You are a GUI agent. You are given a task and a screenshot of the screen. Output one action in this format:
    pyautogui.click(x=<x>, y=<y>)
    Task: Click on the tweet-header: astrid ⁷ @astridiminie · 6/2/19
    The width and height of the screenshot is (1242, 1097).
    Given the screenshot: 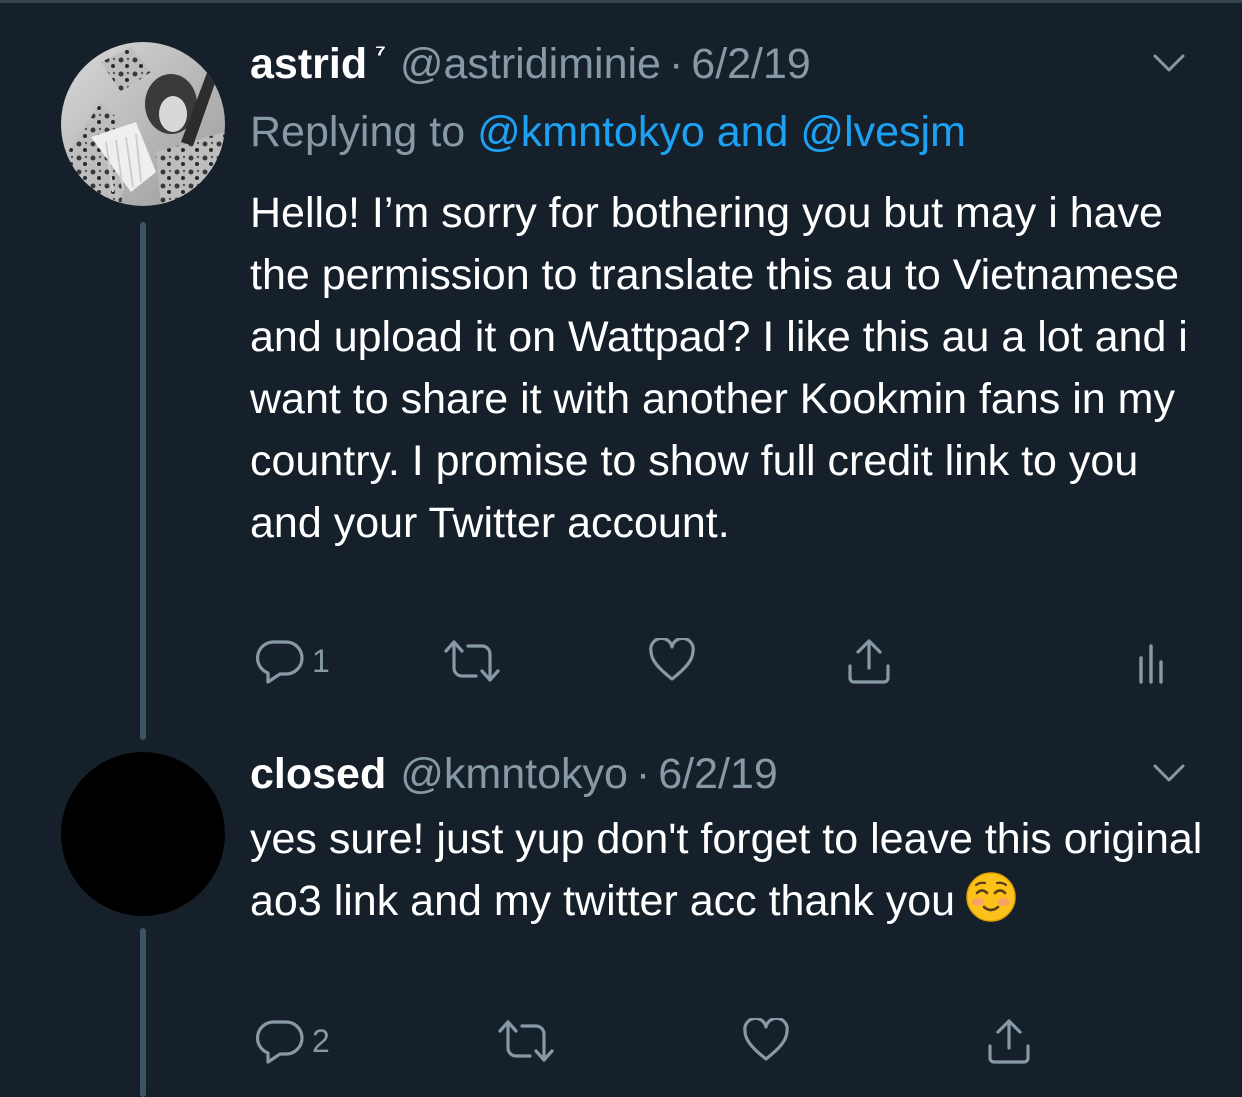 What is the action you would take?
    pyautogui.click(x=530, y=67)
    